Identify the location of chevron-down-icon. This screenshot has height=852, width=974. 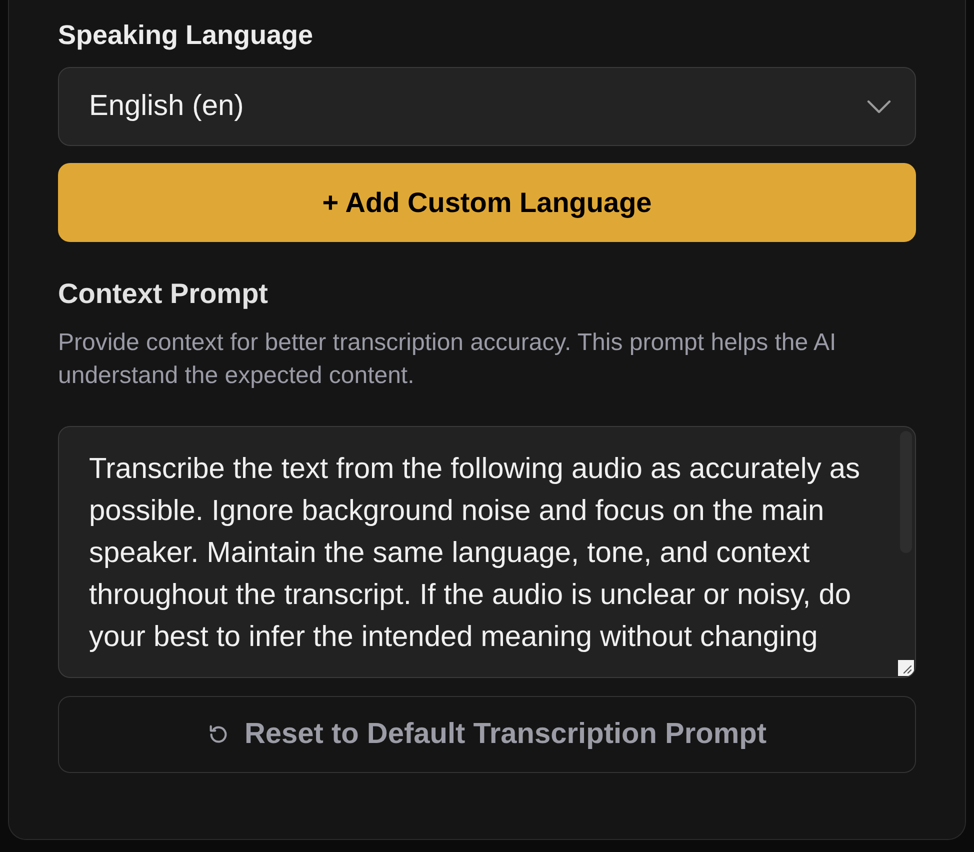
(879, 107).